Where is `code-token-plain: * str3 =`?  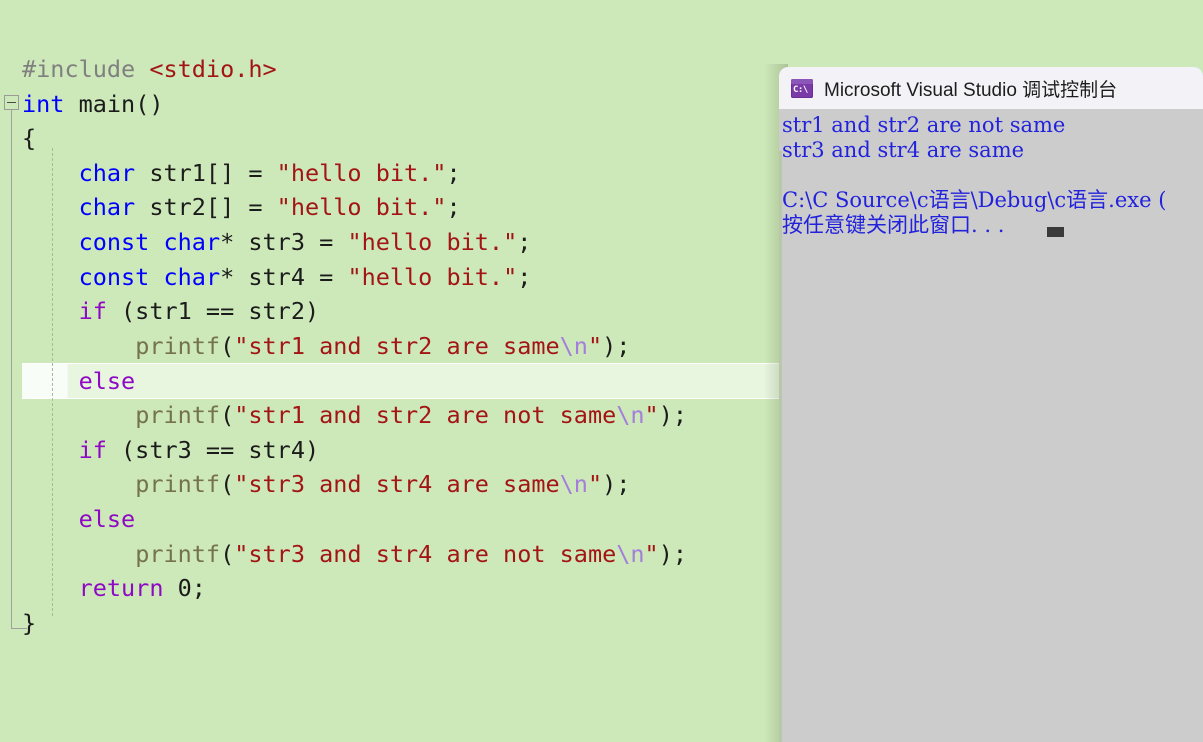 code-token-plain: * str3 = is located at coordinates (284, 242).